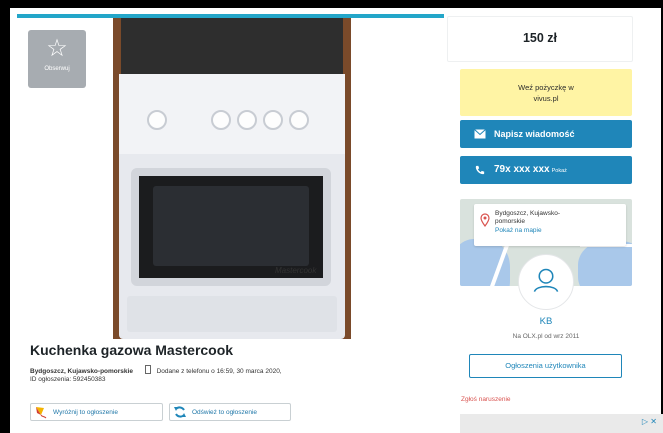 Image resolution: width=663 pixels, height=433 pixels. What do you see at coordinates (480, 170) in the screenshot?
I see `phone-handset-icon` at bounding box center [480, 170].